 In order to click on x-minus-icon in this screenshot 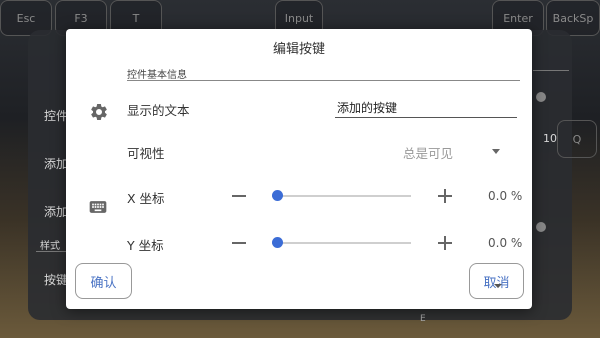, I will do `click(239, 196)`.